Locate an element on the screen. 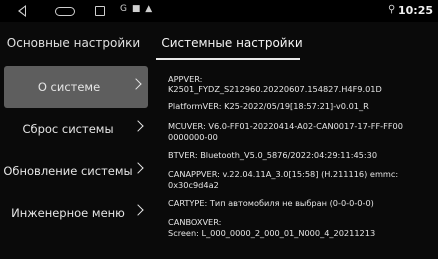 Image resolution: width=438 pixels, height=259 pixels. status-bar: G ■ ▲ ⚲ 10:25 is located at coordinates (219, 11).